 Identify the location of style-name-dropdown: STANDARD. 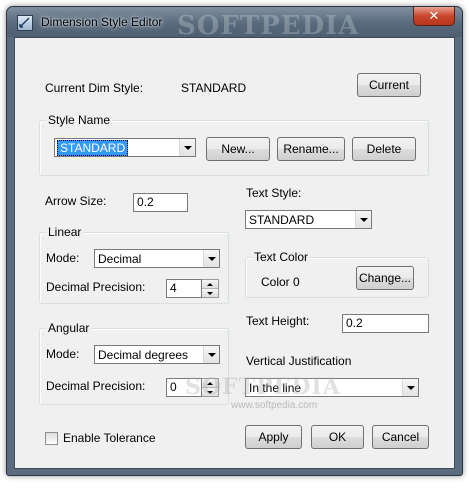
(125, 147).